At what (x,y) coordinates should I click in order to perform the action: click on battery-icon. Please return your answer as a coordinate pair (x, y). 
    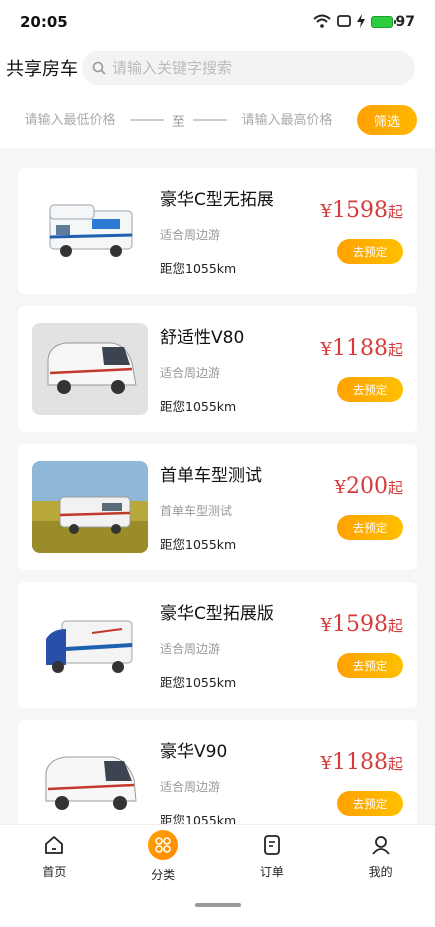
    Looking at the image, I should click on (383, 22).